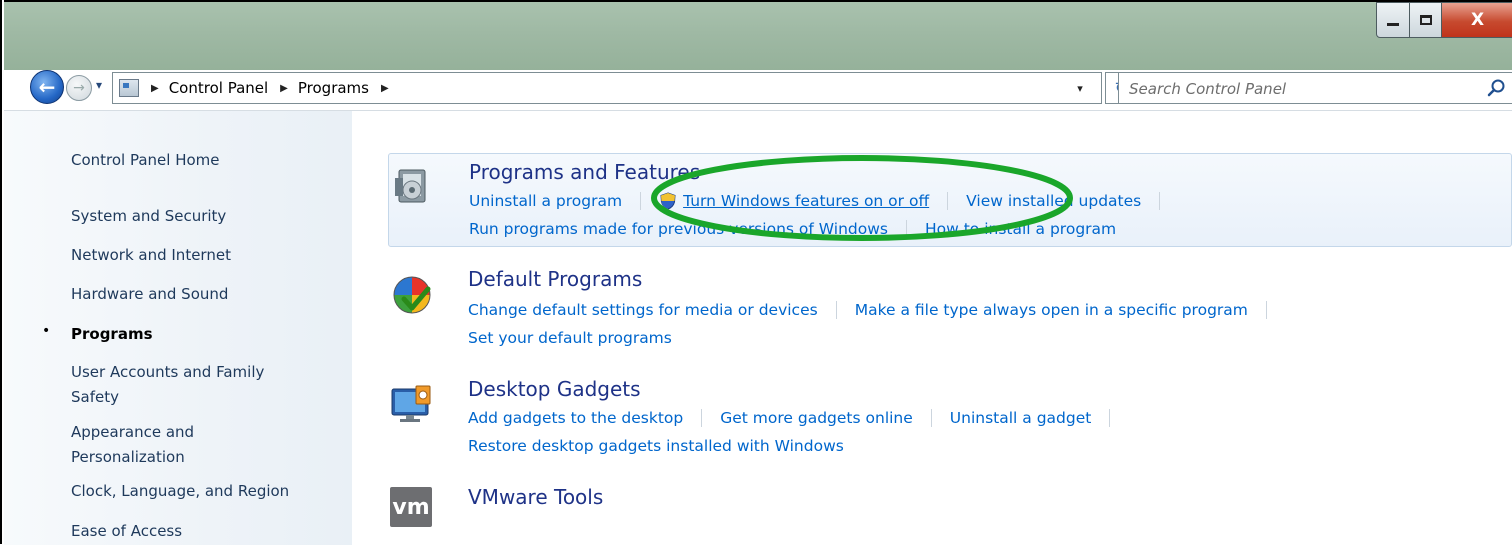 The width and height of the screenshot is (1512, 545). Describe the element at coordinates (132, 432) in the screenshot. I see `sidebar-item-appearance-line1: Appearance and` at that location.